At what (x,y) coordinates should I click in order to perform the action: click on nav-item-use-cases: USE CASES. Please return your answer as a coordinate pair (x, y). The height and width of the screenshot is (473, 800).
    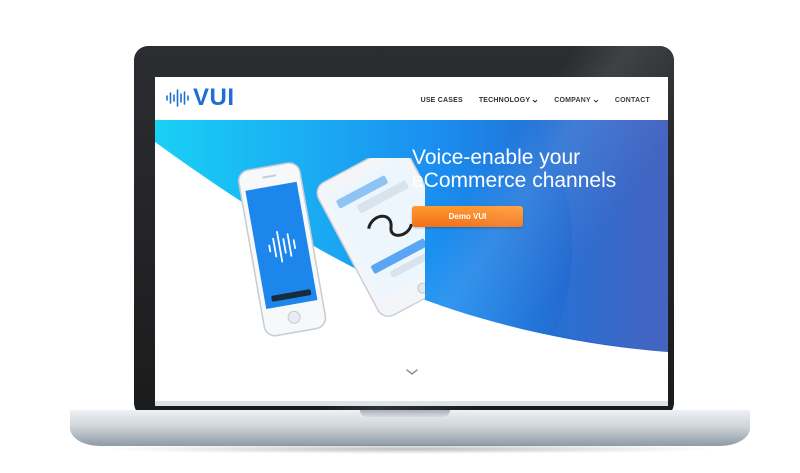
    Looking at the image, I should click on (442, 100).